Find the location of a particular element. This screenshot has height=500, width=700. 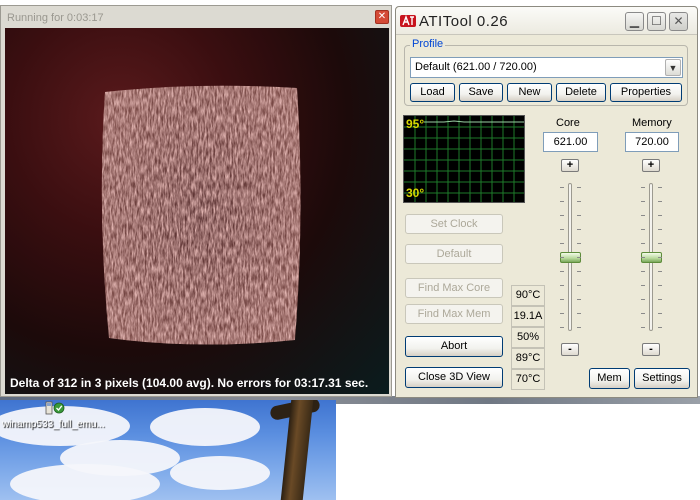

temperature-readout-2: 89°C is located at coordinates (528, 358).